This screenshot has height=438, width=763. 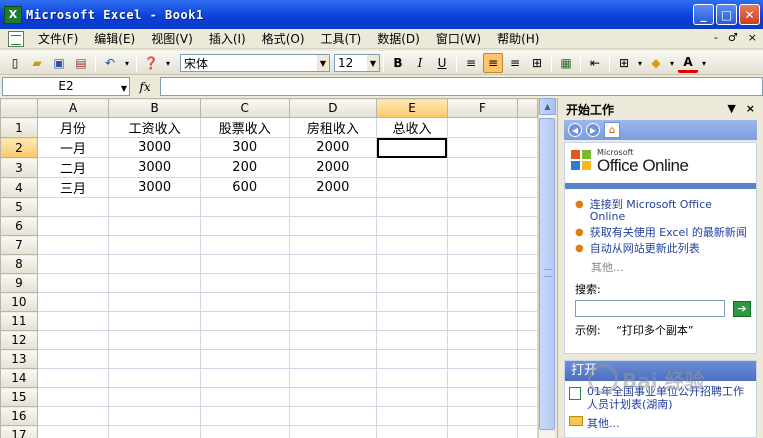 I want to click on cell-g12, so click(x=527, y=340).